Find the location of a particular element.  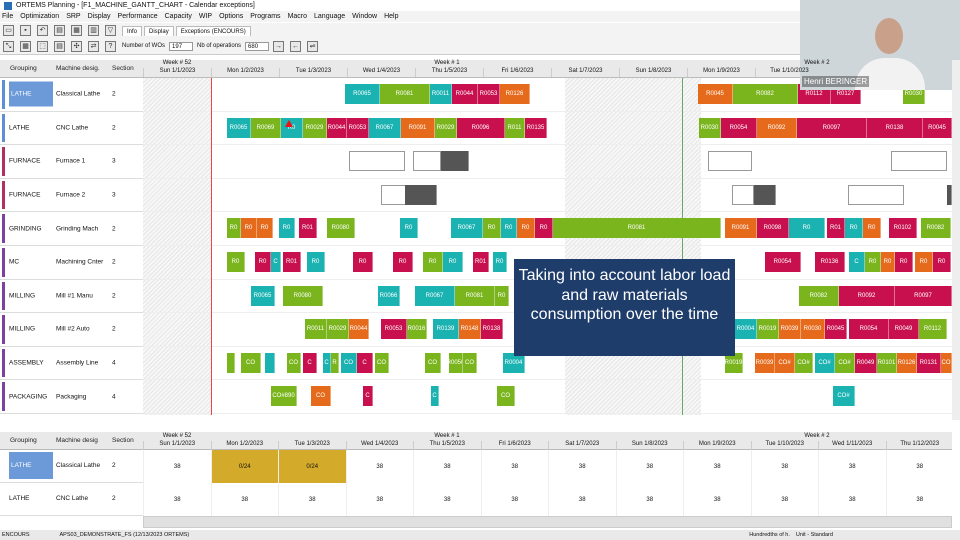

machine-row: LATHE Classical Lathe 2 is located at coordinates (71, 95).